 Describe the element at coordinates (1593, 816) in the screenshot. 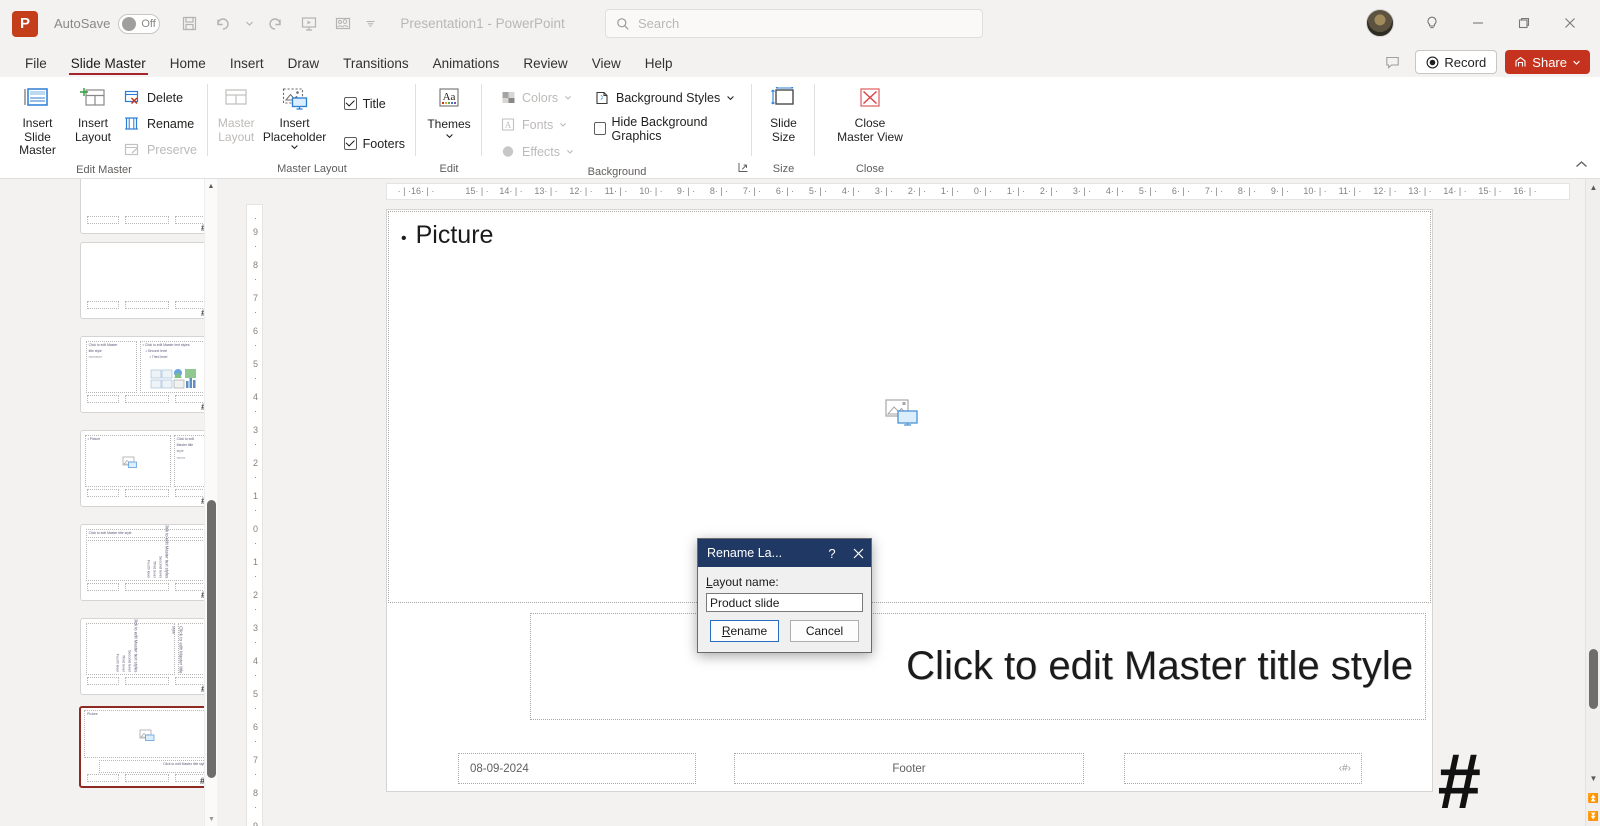

I see `next-slide-button: ⏬` at that location.